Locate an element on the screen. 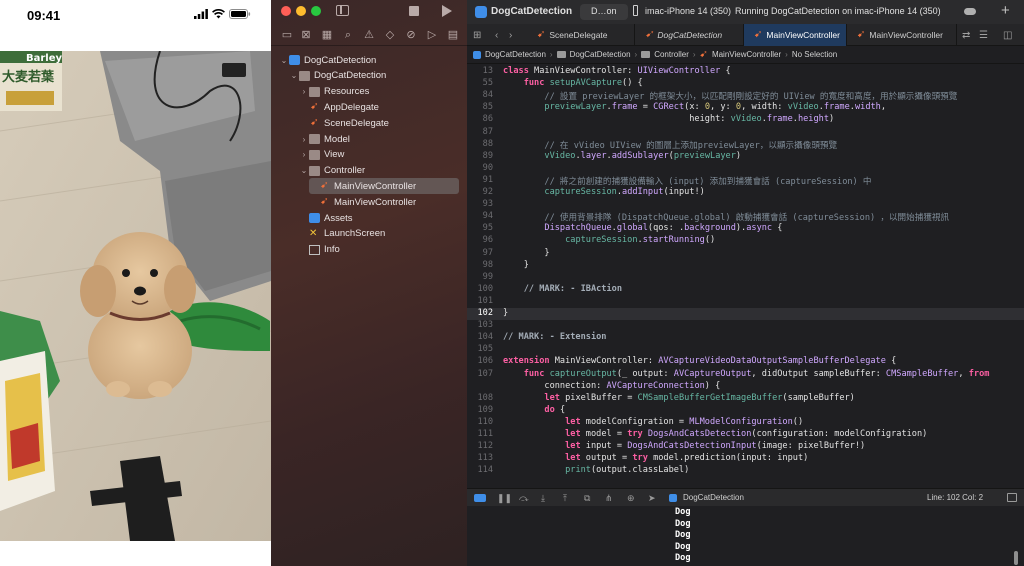 This screenshot has width=1024, height=566. code-line: 86 height: vVideo.frame.height) is located at coordinates (745, 120).